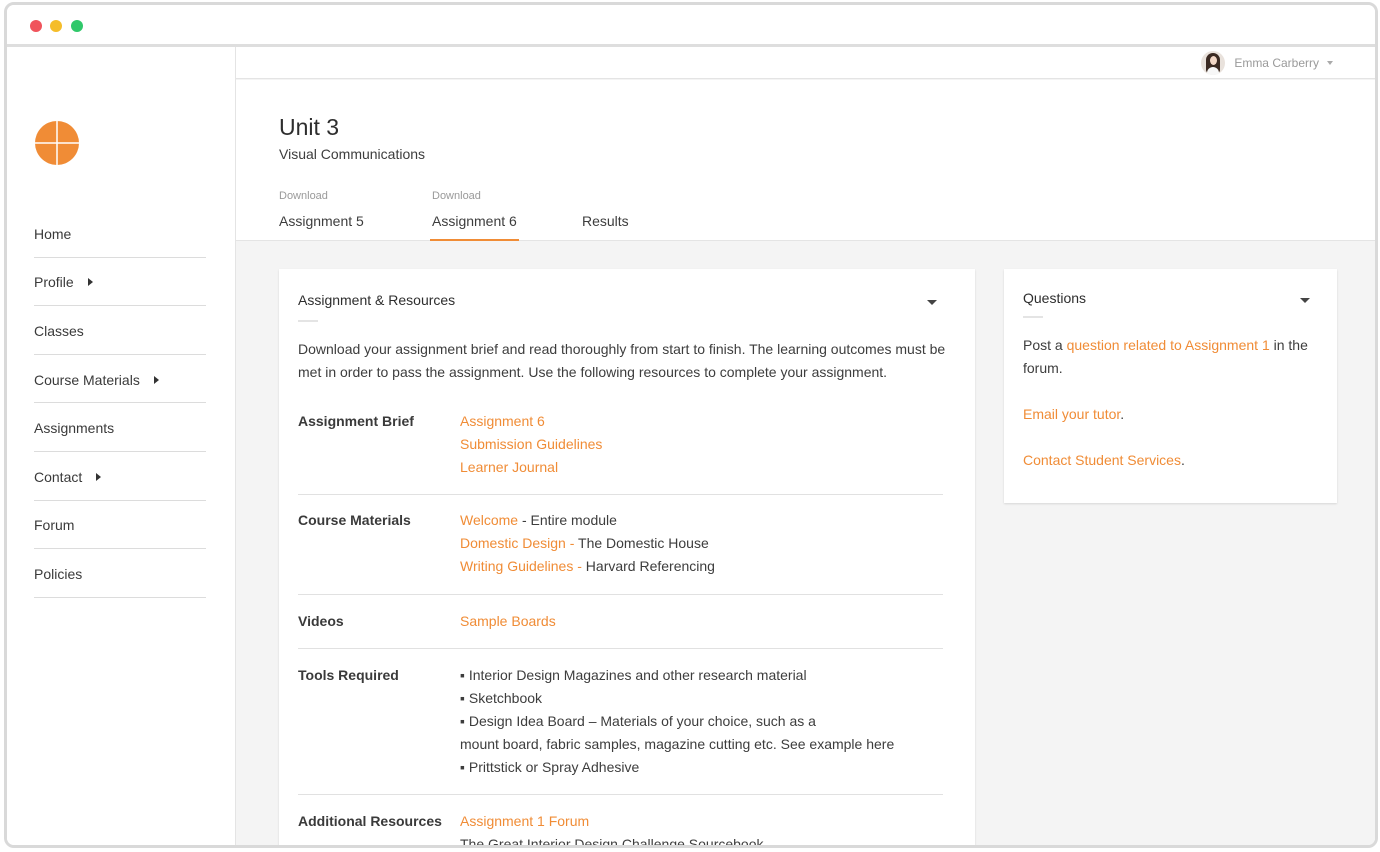  Describe the element at coordinates (474, 221) in the screenshot. I see `tab-label: Assignment 6` at that location.